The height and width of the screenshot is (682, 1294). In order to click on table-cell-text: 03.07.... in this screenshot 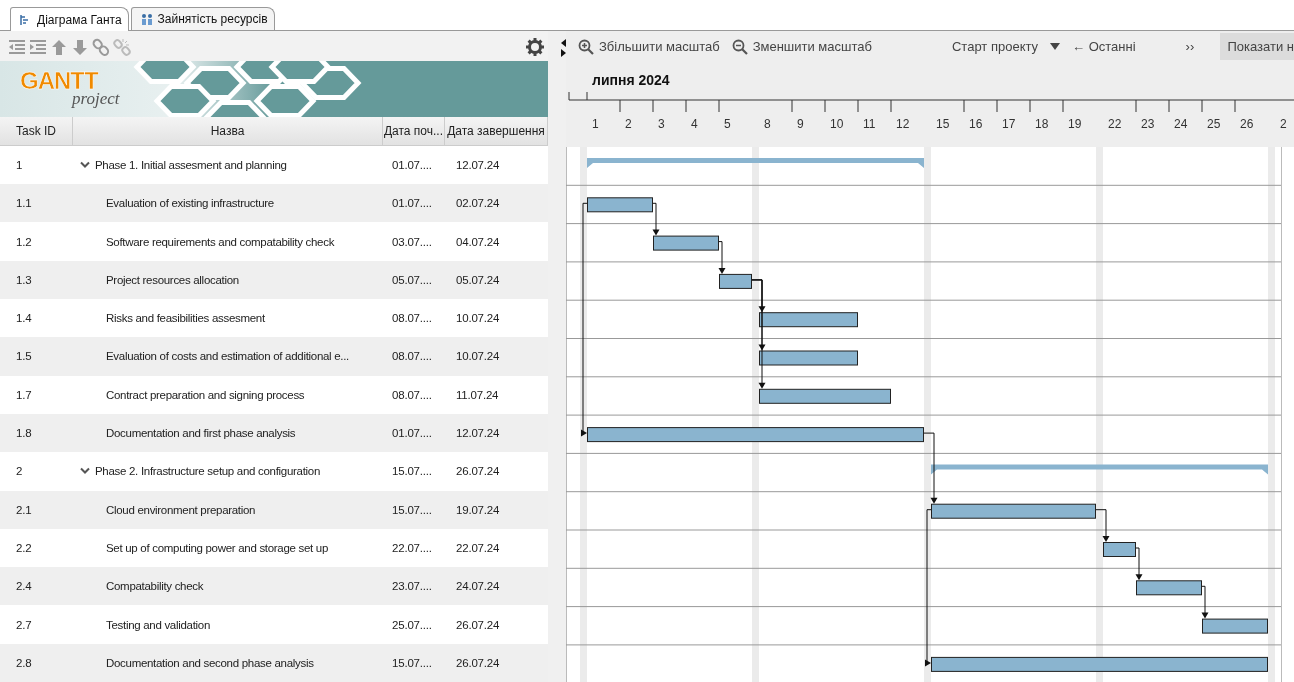, I will do `click(412, 241)`.